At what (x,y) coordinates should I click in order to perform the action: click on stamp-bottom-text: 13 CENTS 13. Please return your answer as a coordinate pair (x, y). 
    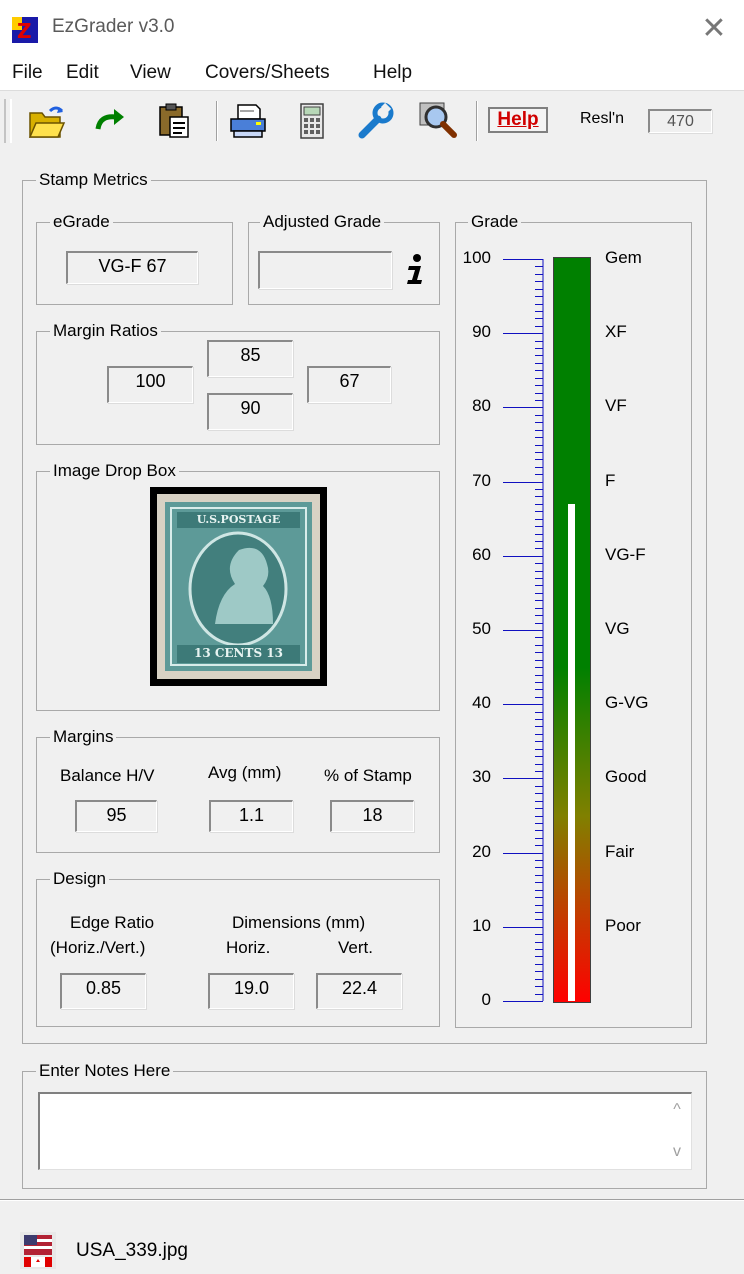
    Looking at the image, I should click on (238, 653).